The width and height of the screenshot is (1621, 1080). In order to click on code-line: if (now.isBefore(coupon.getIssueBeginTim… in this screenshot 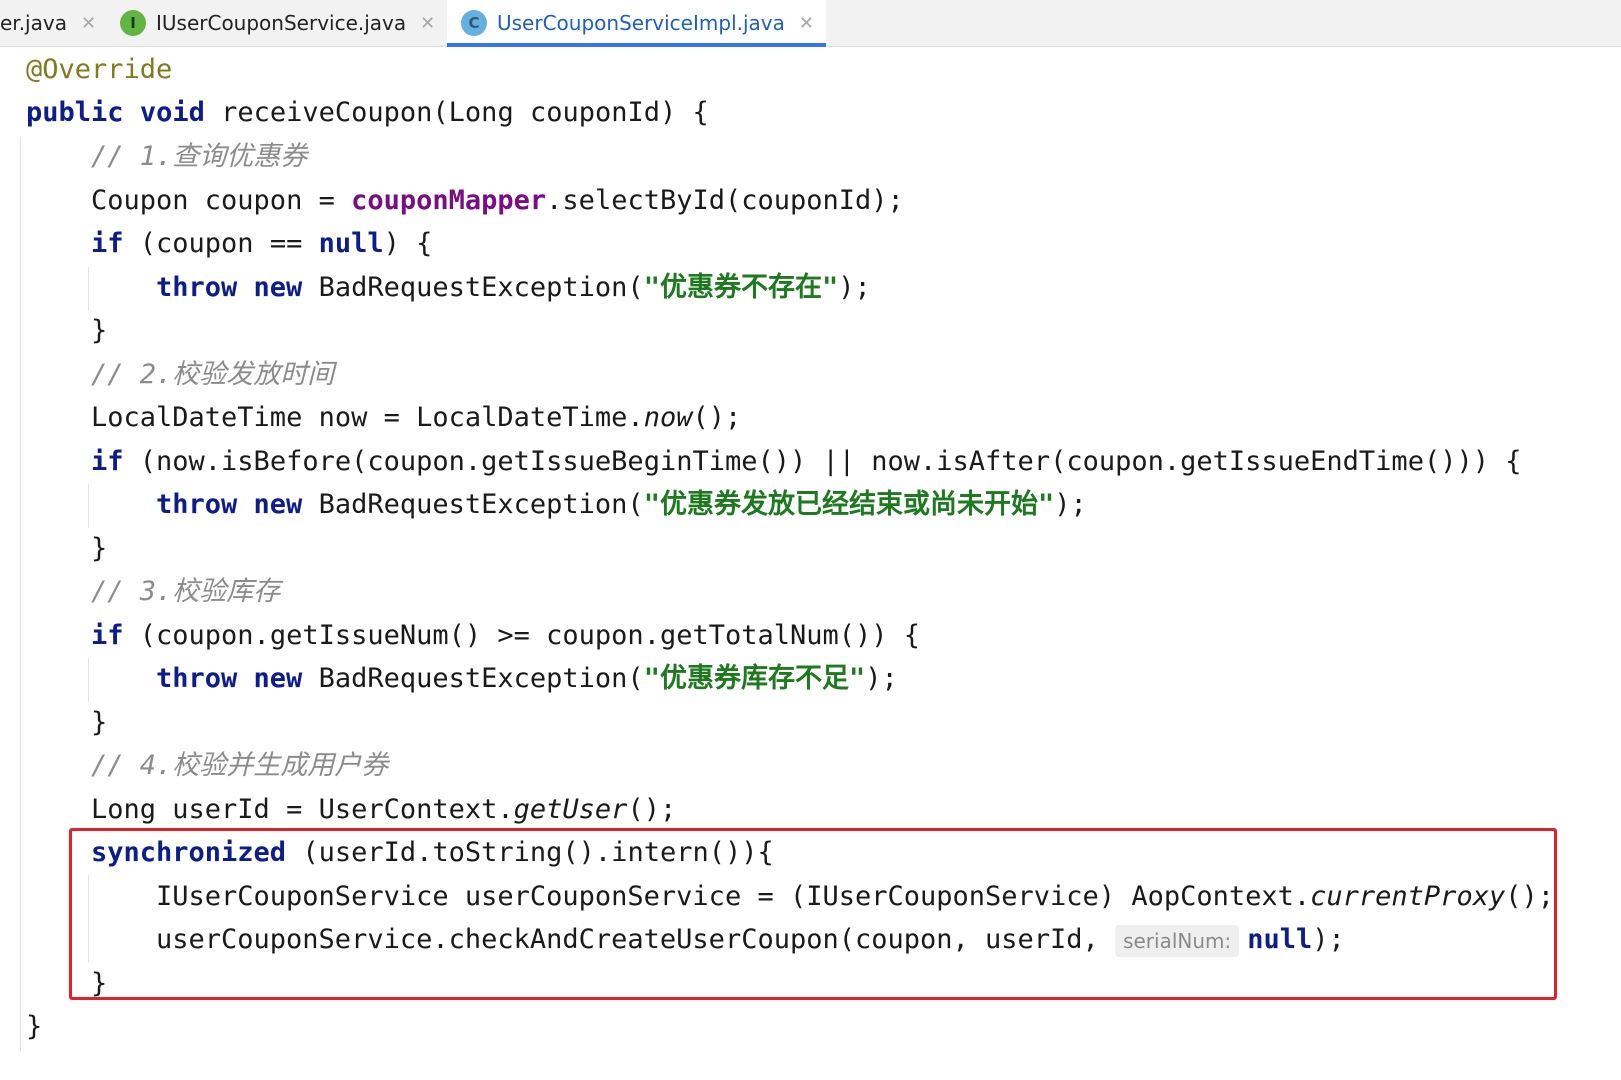, I will do `click(806, 461)`.